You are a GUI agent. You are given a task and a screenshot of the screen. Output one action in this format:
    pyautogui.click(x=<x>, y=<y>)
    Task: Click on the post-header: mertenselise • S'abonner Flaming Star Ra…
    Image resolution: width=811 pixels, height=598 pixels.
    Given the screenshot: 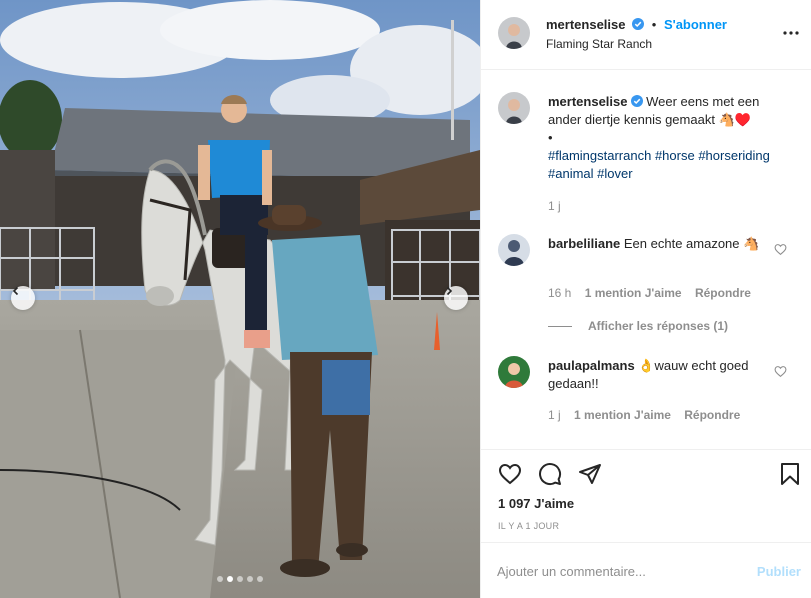 What is the action you would take?
    pyautogui.click(x=646, y=35)
    